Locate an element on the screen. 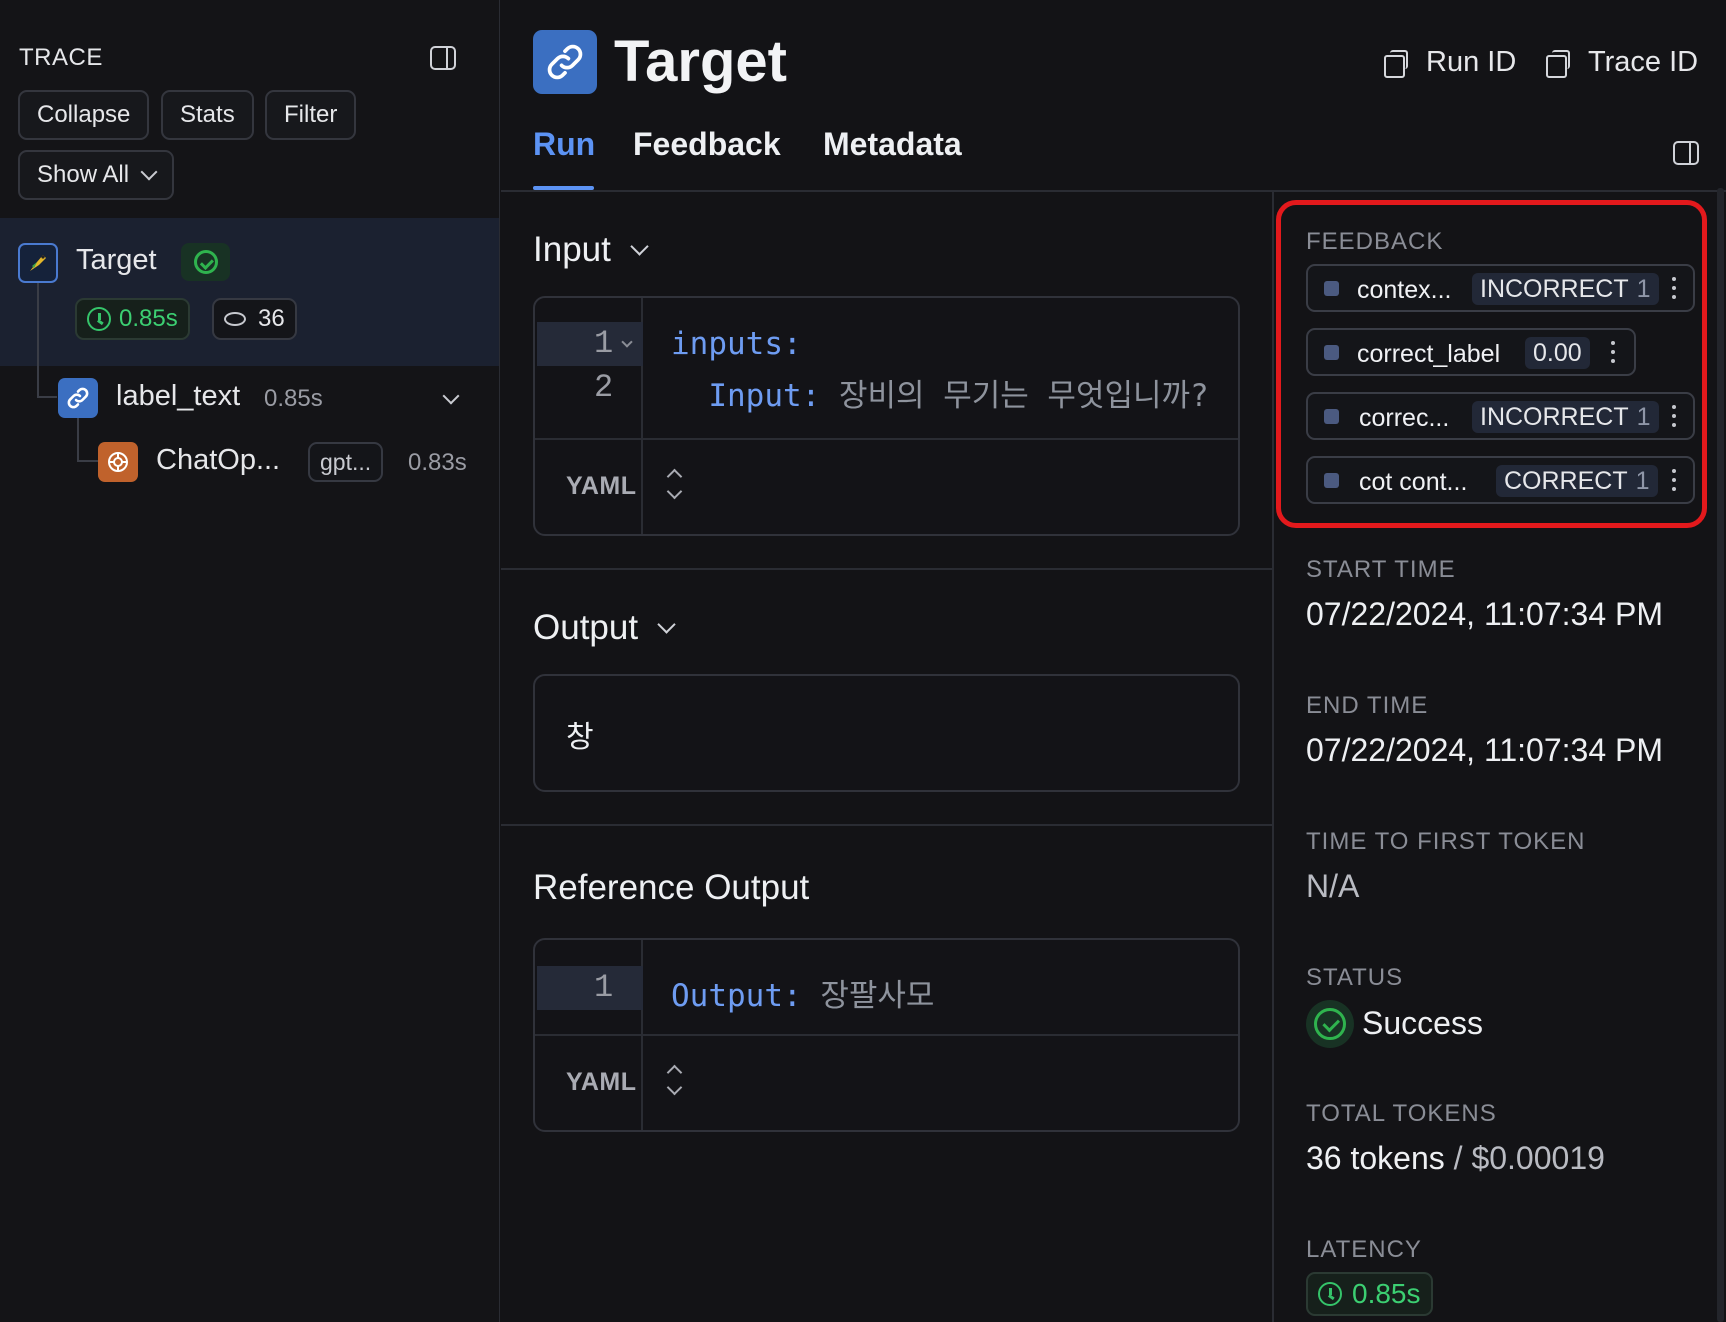 Image resolution: width=1726 pixels, height=1322 pixels. start-time-value: 07/22/2024, 11:07:34 PM is located at coordinates (1485, 614).